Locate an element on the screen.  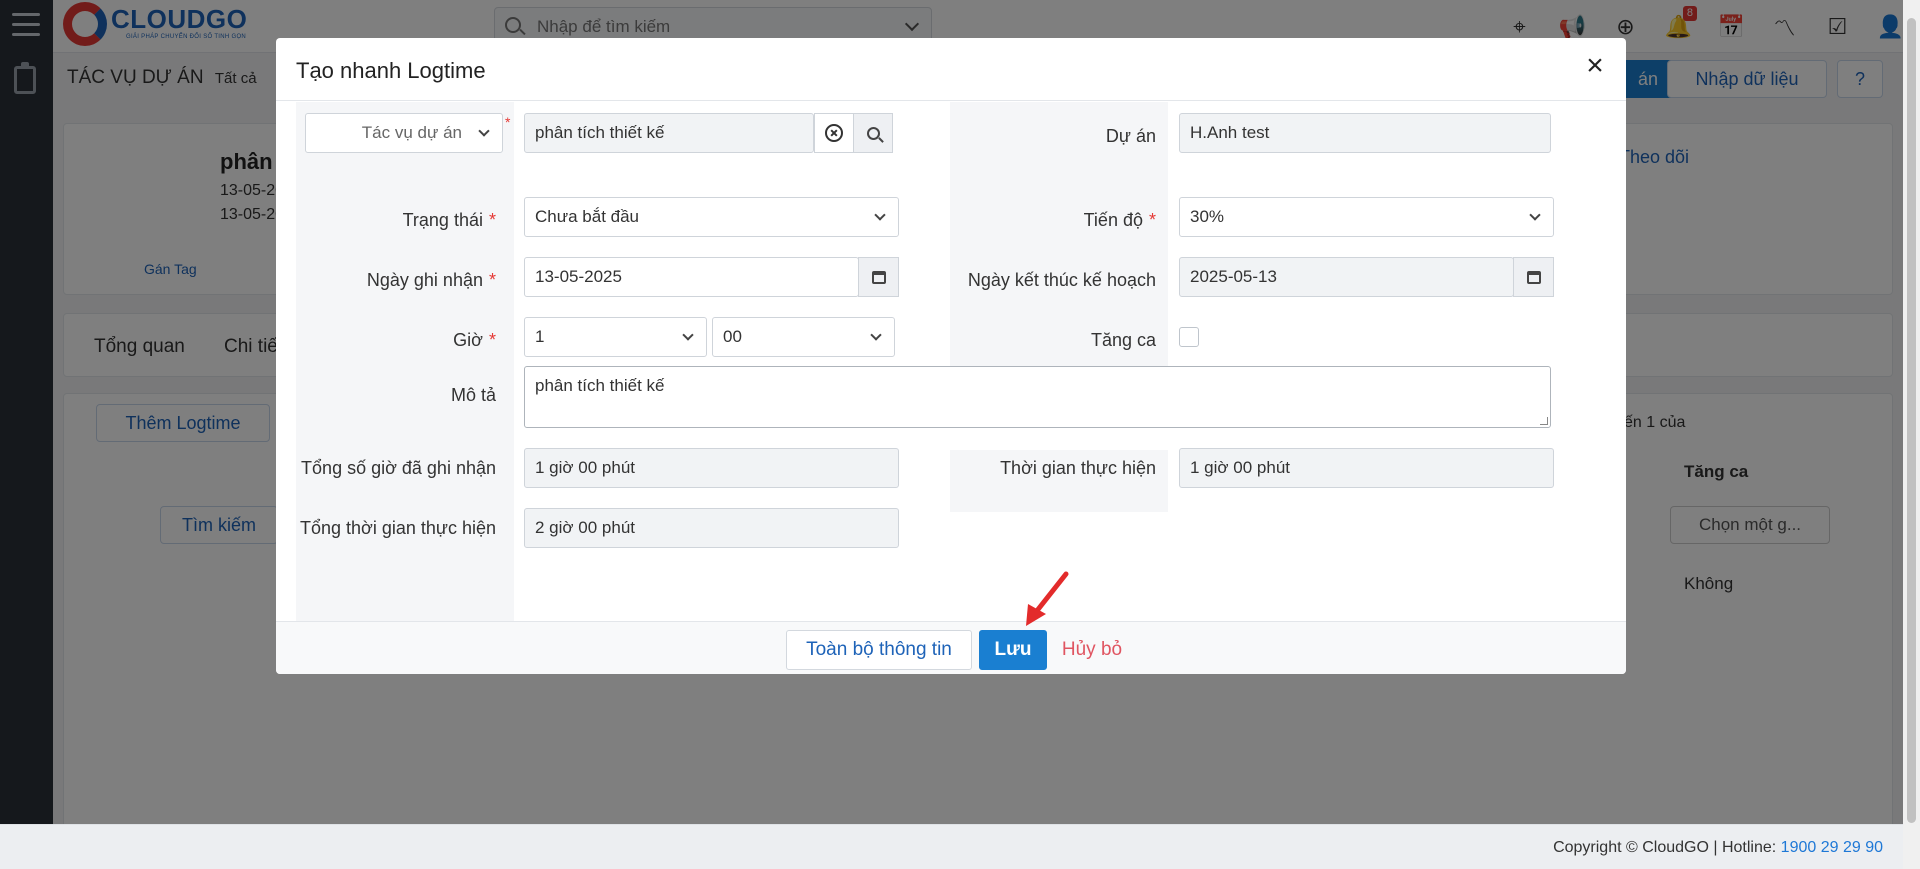
minute-select: 00 is located at coordinates (803, 337).